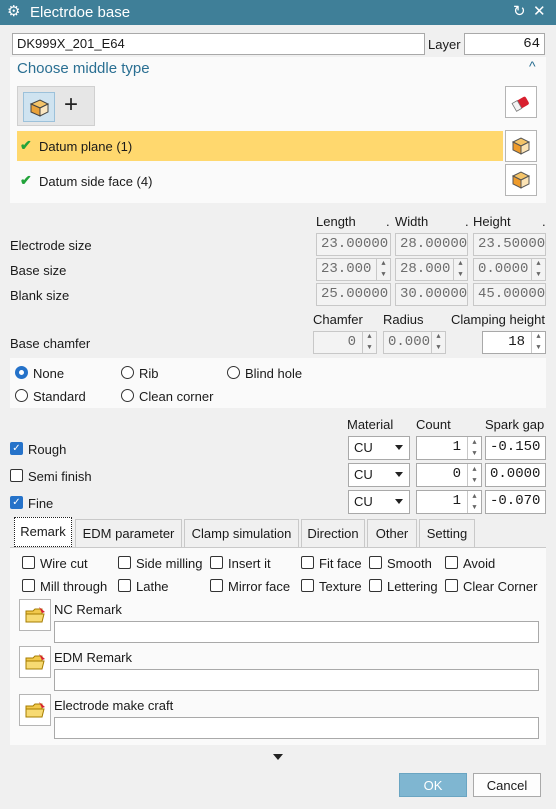  I want to click on fit-face-checkbox, so click(307, 562).